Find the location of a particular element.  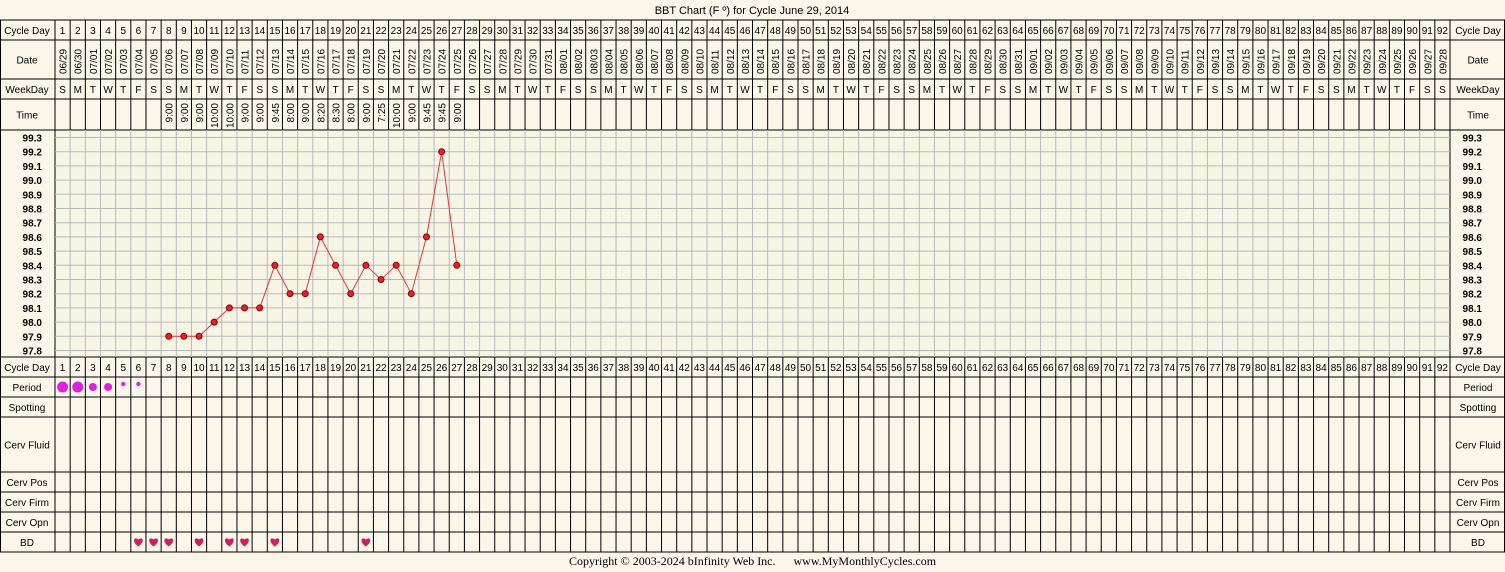

cycle-day-number: 32 is located at coordinates (533, 31).